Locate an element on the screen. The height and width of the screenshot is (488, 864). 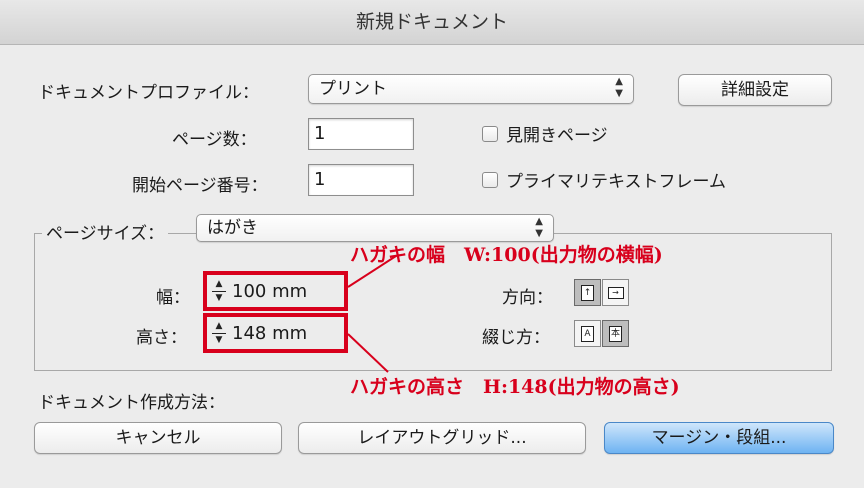
orientation-label: 方向： is located at coordinates (527, 298).